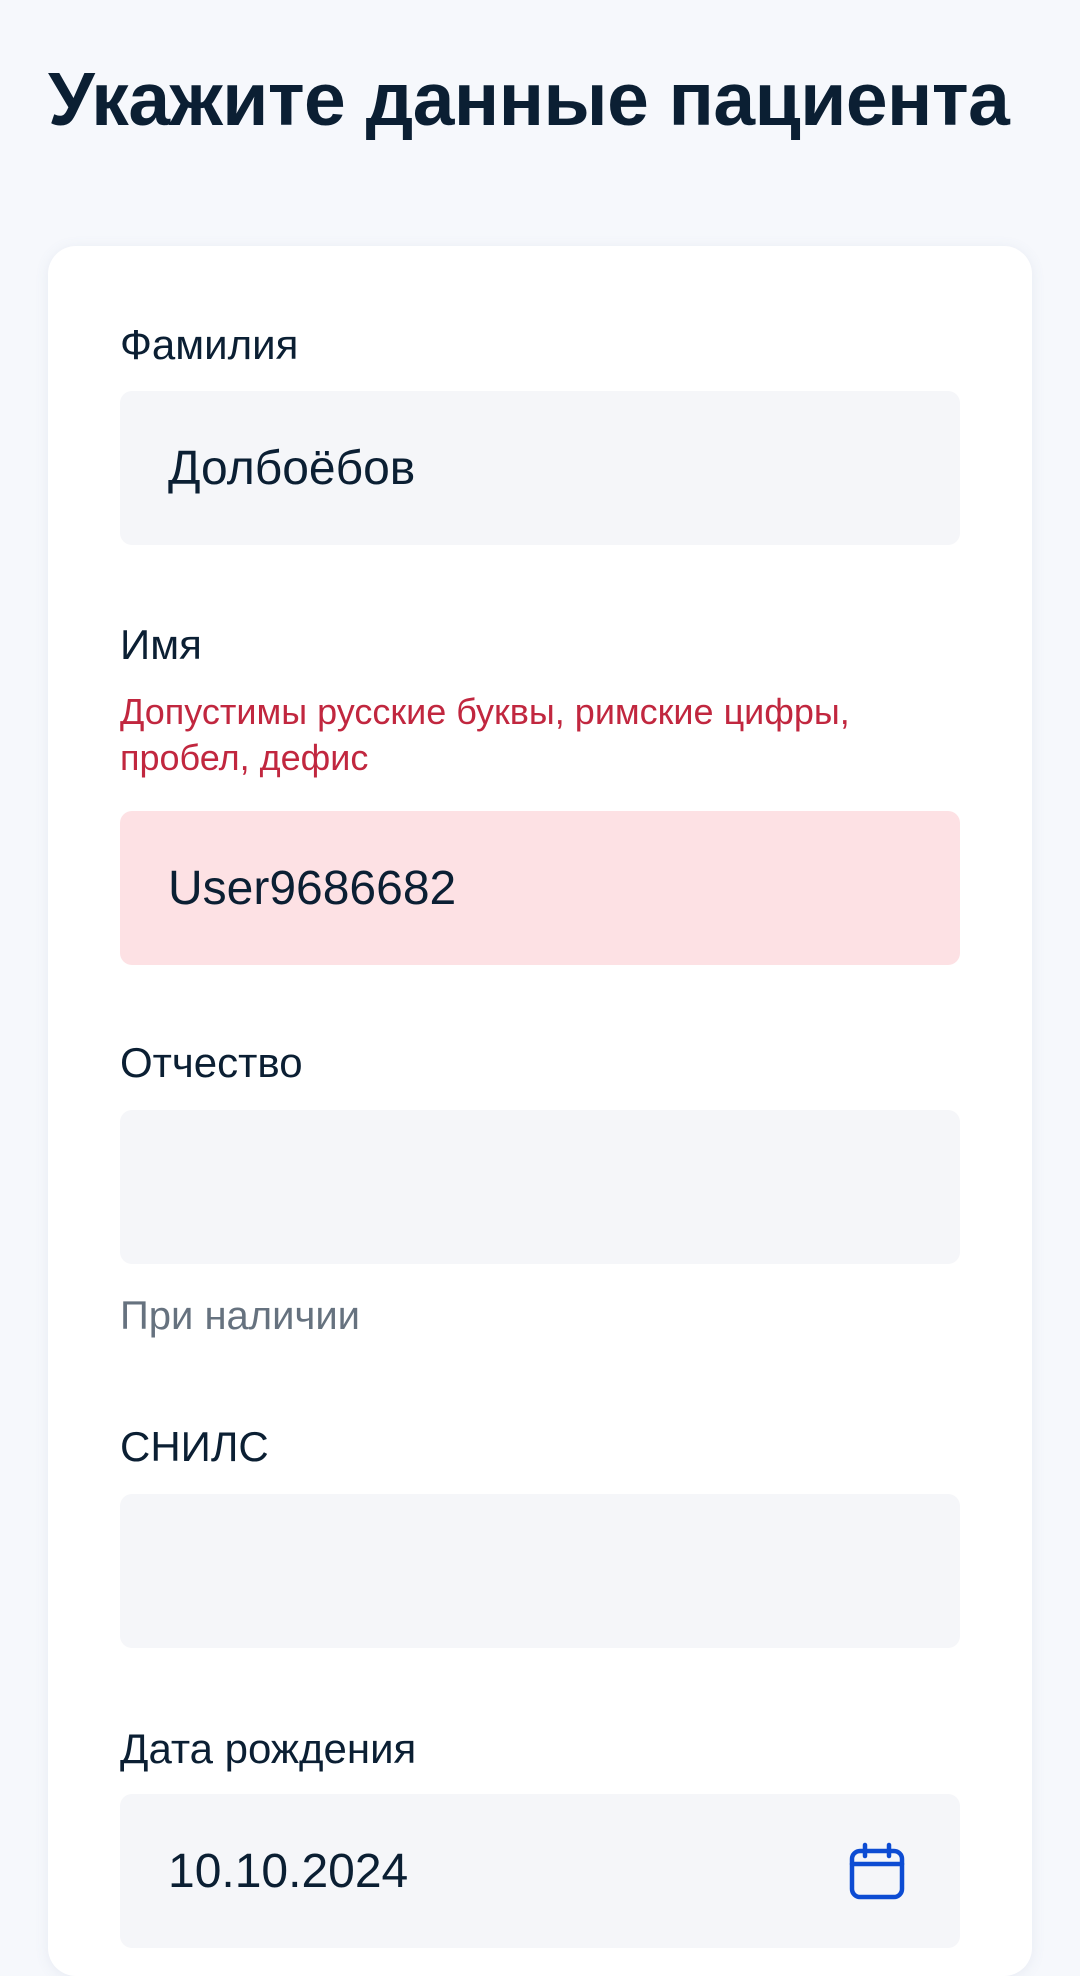 This screenshot has height=1976, width=1080. What do you see at coordinates (540, 1571) in the screenshot?
I see `snils-input` at bounding box center [540, 1571].